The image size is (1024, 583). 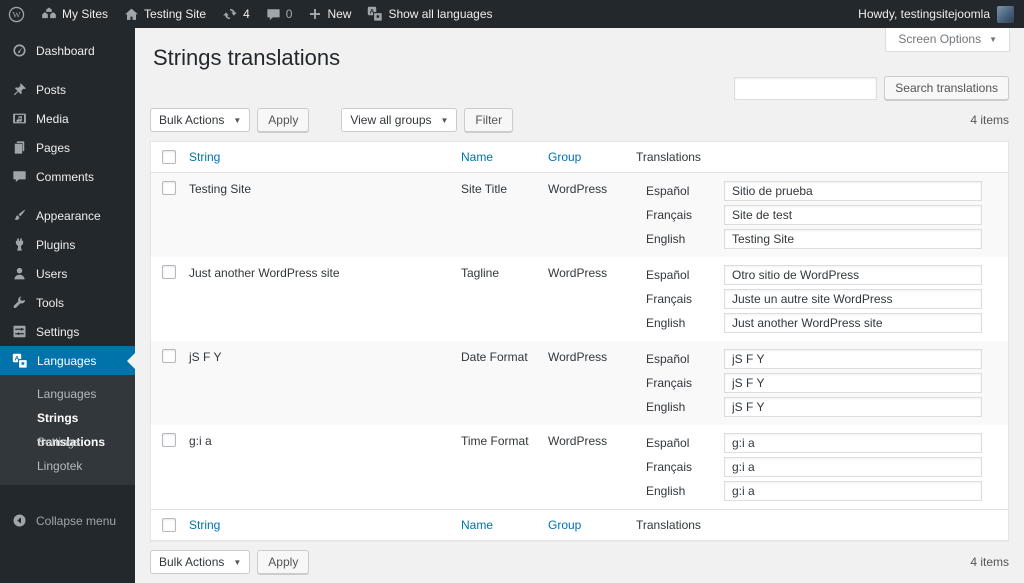 What do you see at coordinates (946, 88) in the screenshot?
I see `search-translations-button: Search translations` at bounding box center [946, 88].